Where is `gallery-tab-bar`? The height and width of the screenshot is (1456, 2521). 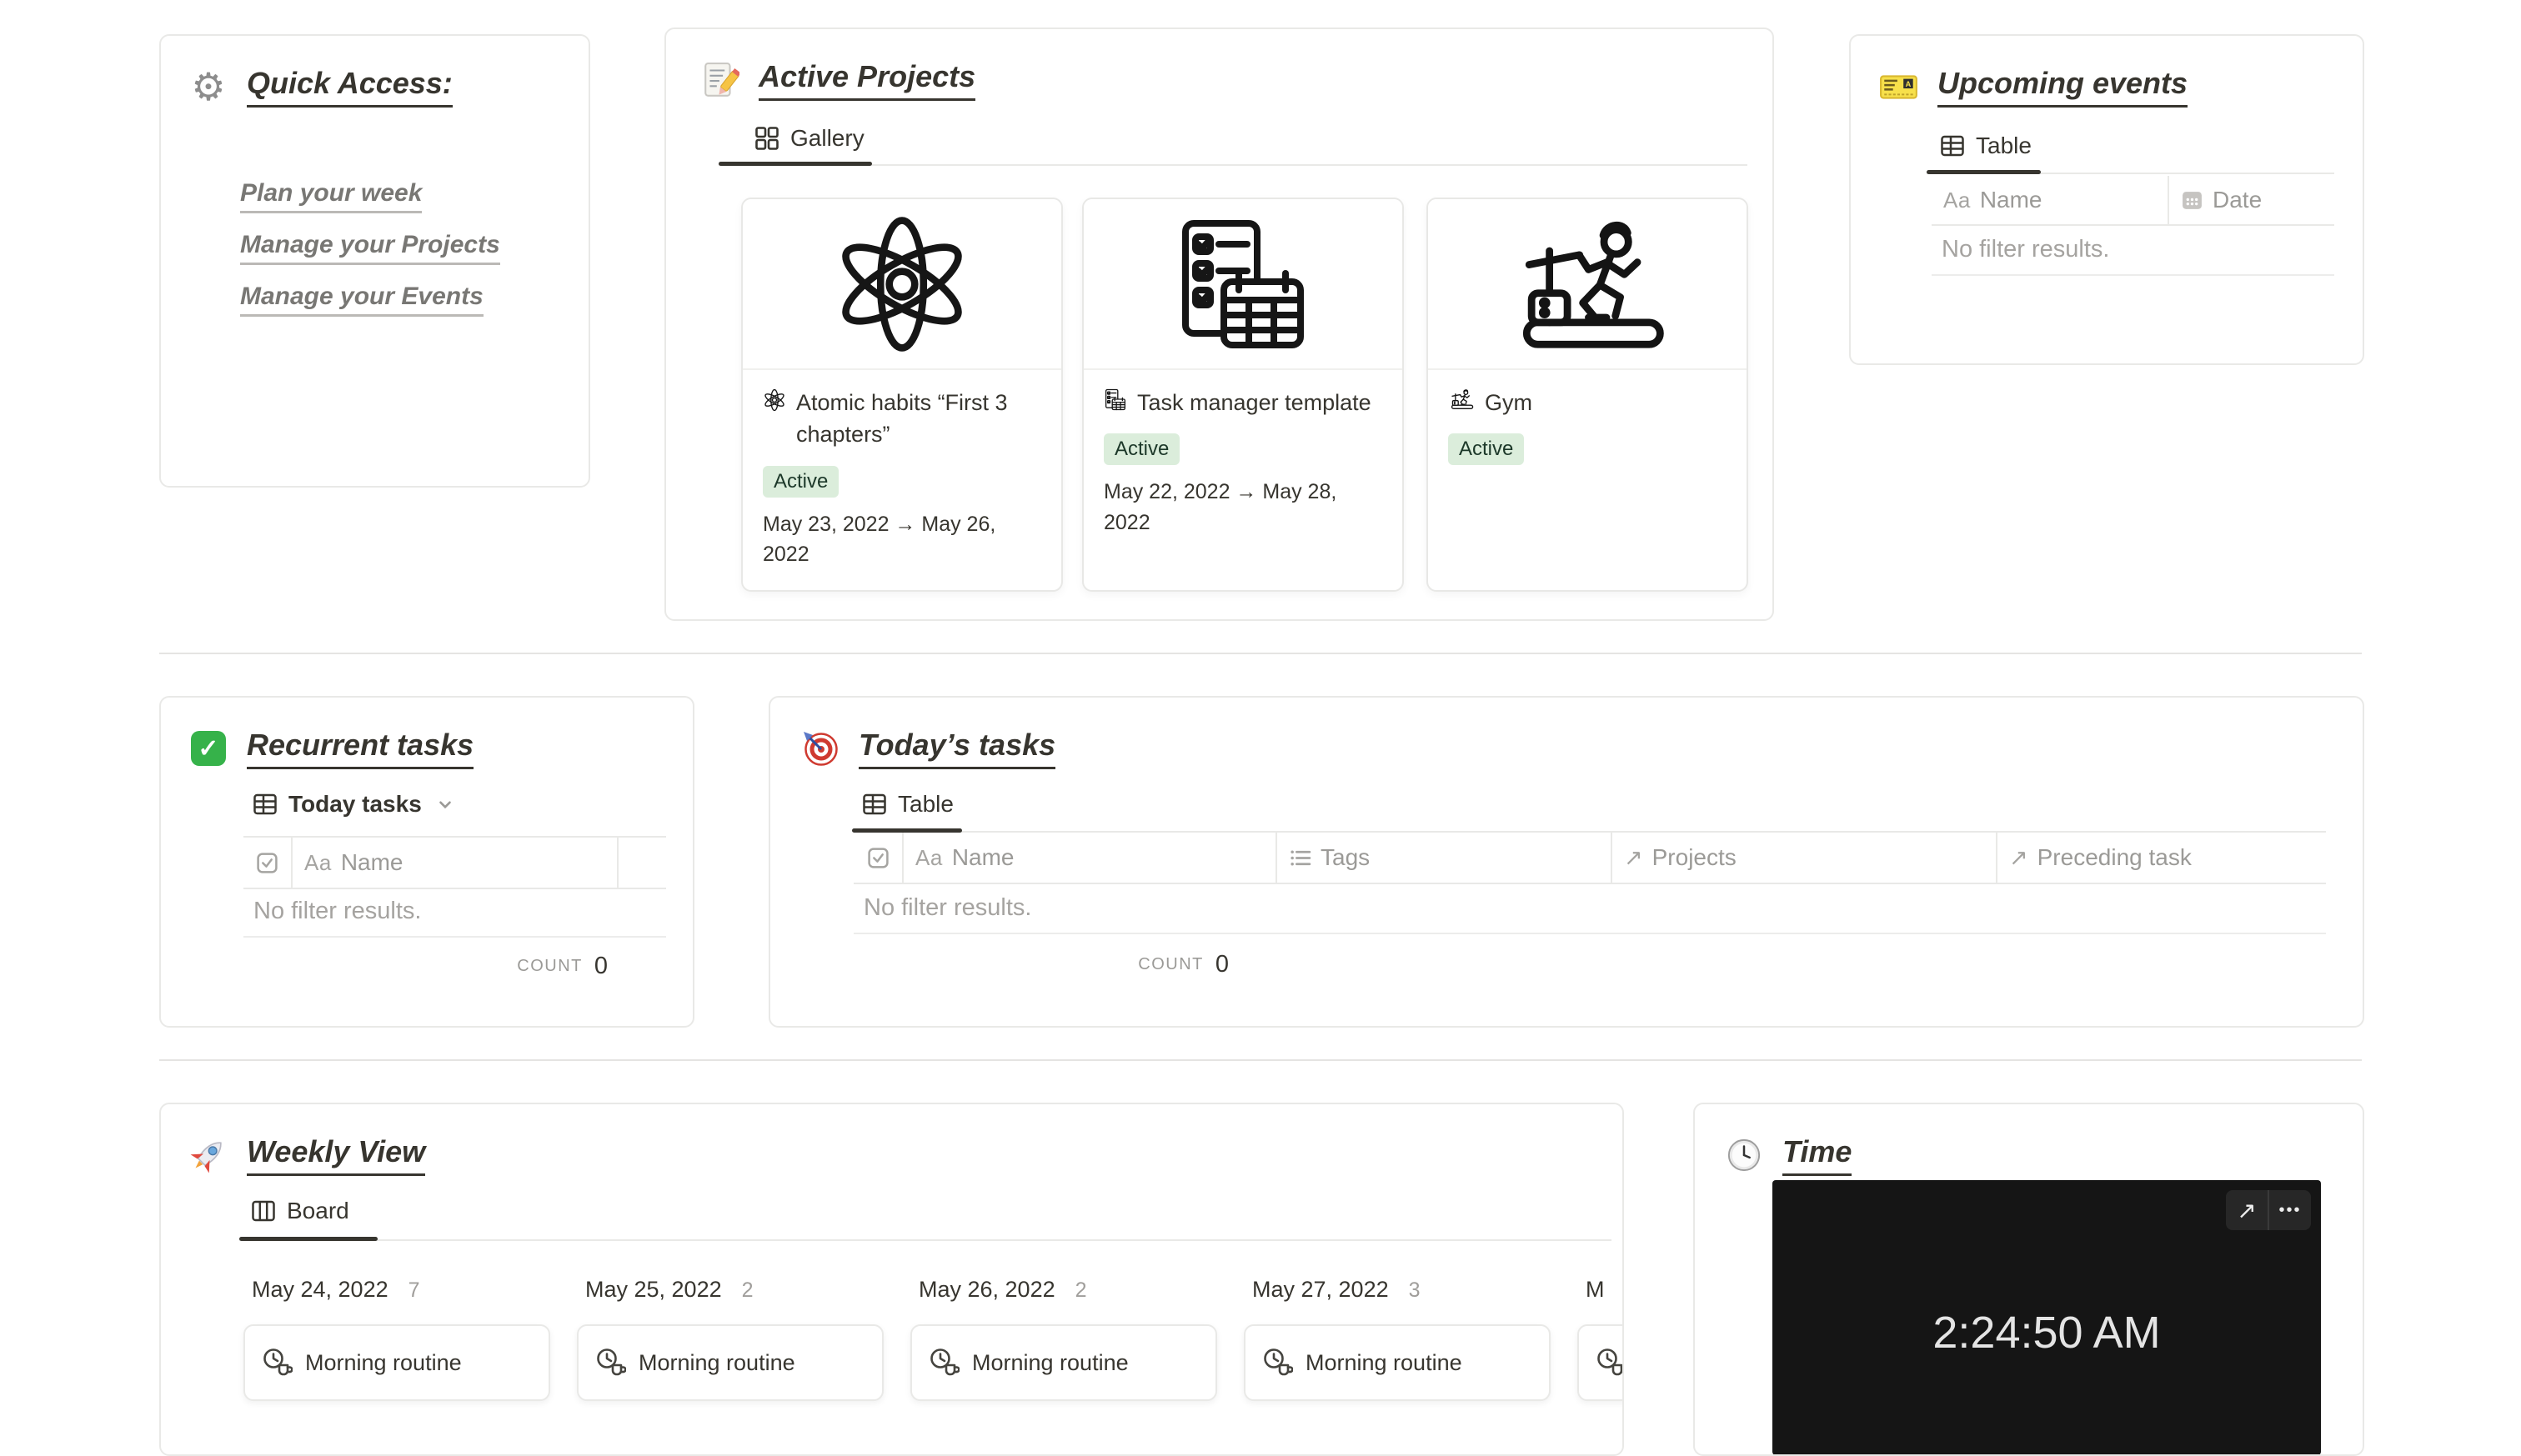
gallery-tab-bar is located at coordinates (1233, 165).